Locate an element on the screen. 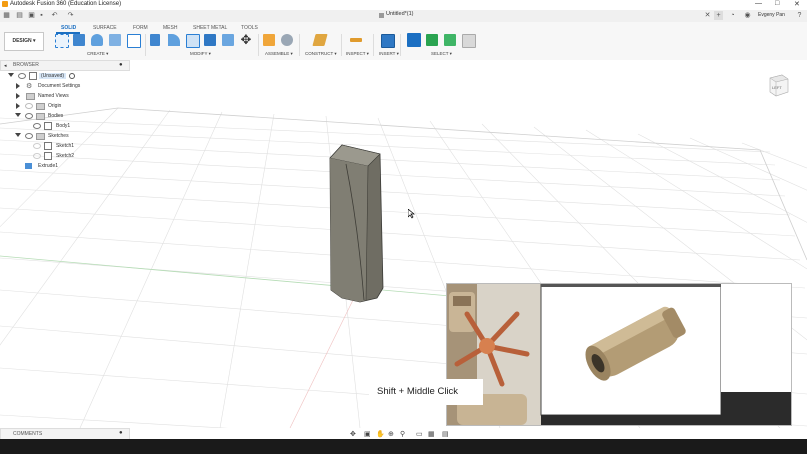 The width and height of the screenshot is (807, 454). sketch-icon is located at coordinates (48, 156).